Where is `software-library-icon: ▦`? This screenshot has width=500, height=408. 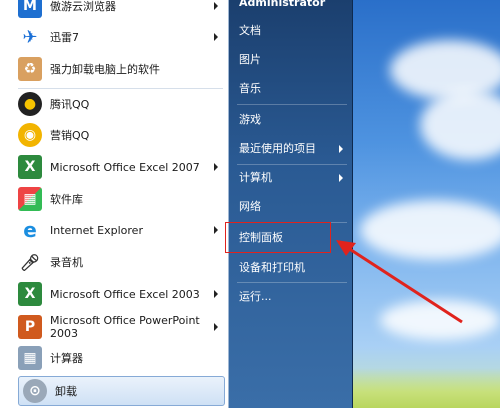 software-library-icon: ▦ is located at coordinates (30, 199).